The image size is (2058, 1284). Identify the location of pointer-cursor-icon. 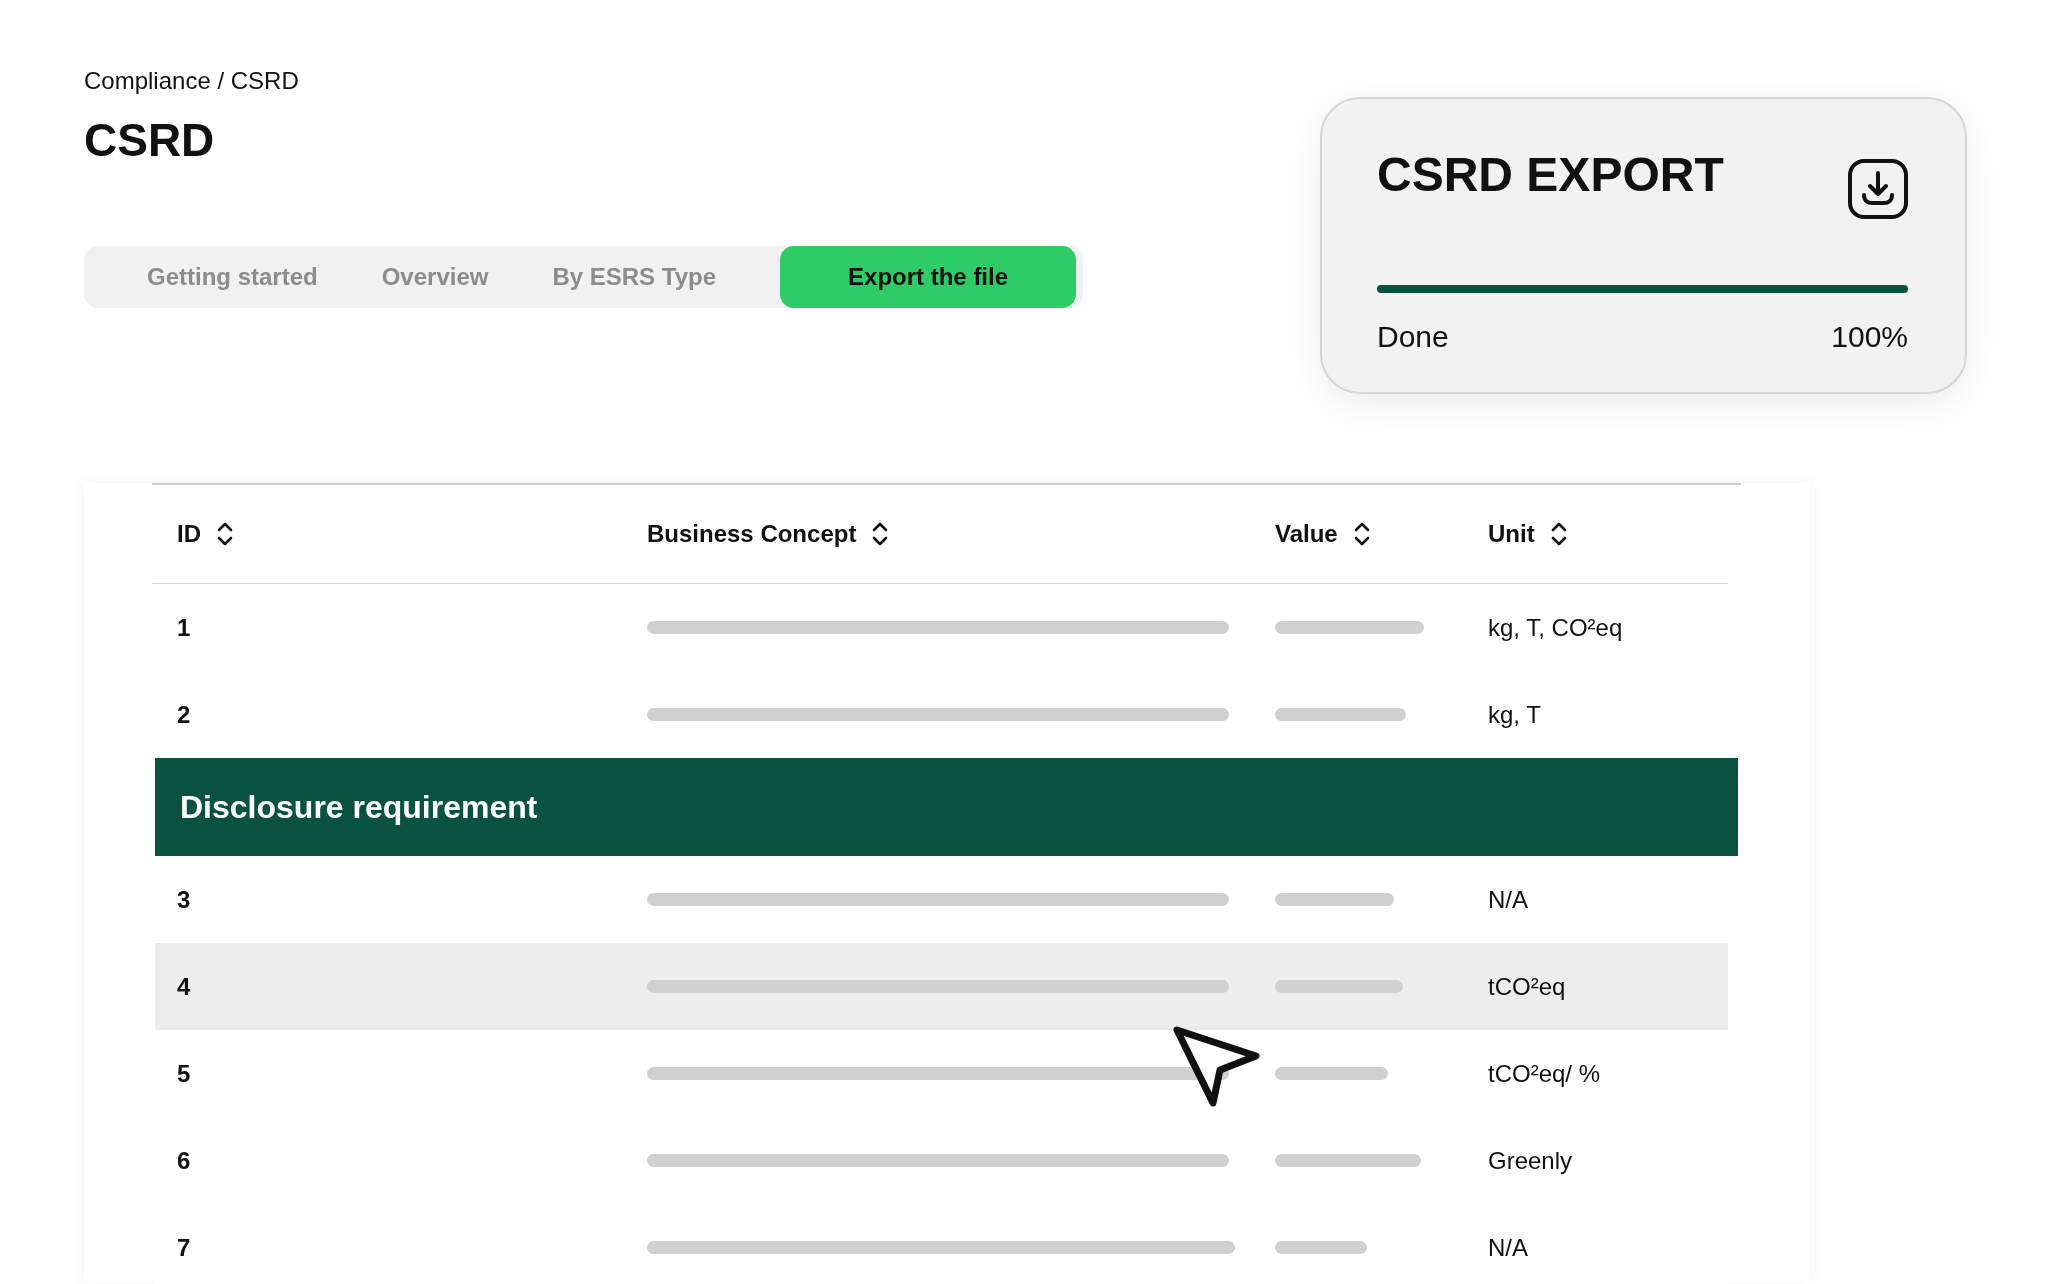
(1217, 1066).